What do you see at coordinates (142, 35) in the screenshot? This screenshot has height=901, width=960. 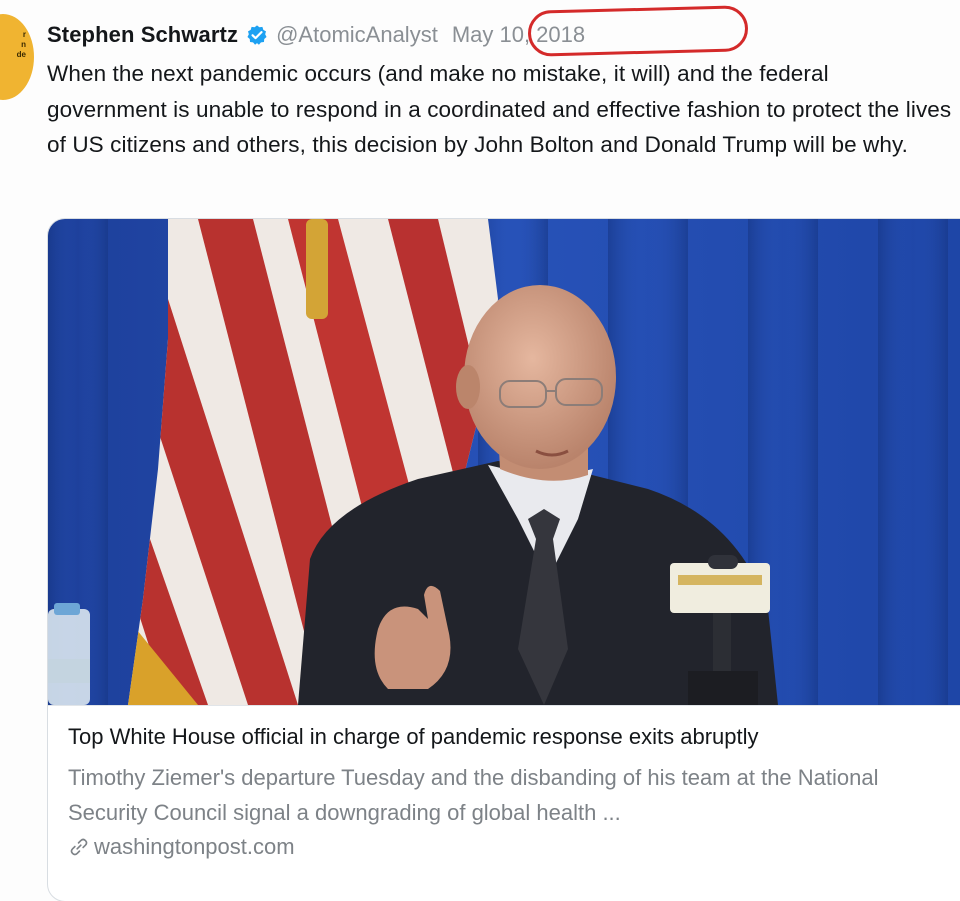 I see `author-name: Stephen Schwartz` at bounding box center [142, 35].